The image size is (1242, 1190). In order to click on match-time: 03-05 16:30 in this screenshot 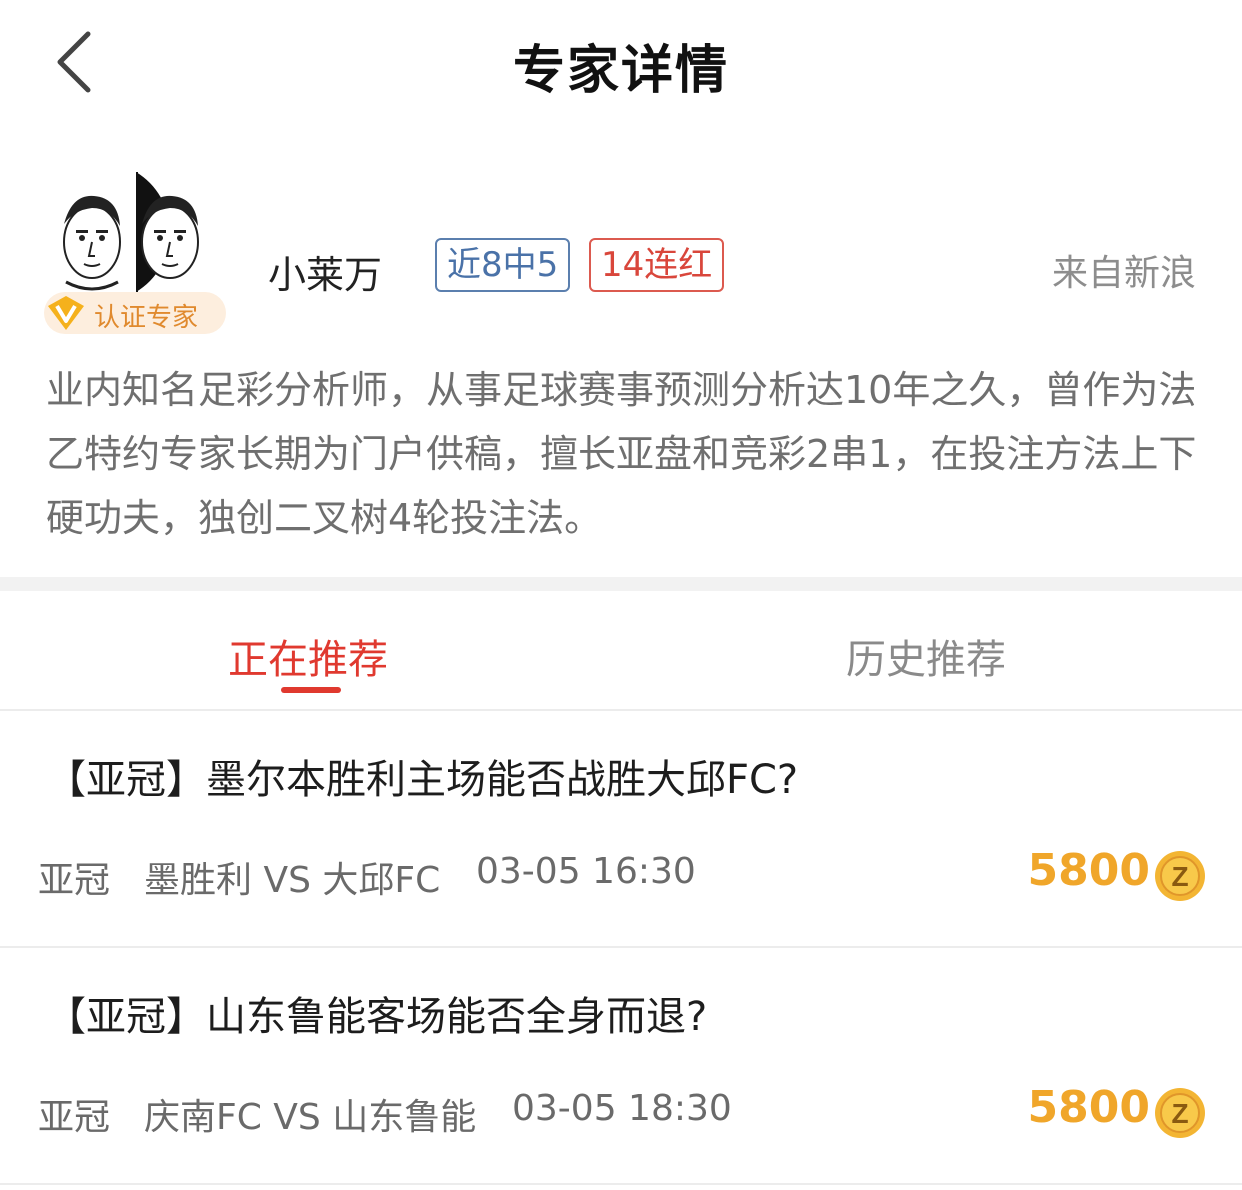, I will do `click(586, 871)`.